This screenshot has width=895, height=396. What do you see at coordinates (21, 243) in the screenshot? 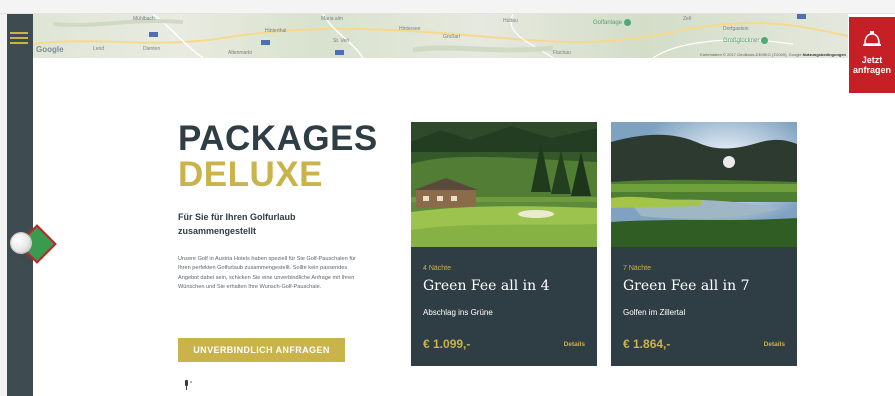
I see `golf-ball-icon` at bounding box center [21, 243].